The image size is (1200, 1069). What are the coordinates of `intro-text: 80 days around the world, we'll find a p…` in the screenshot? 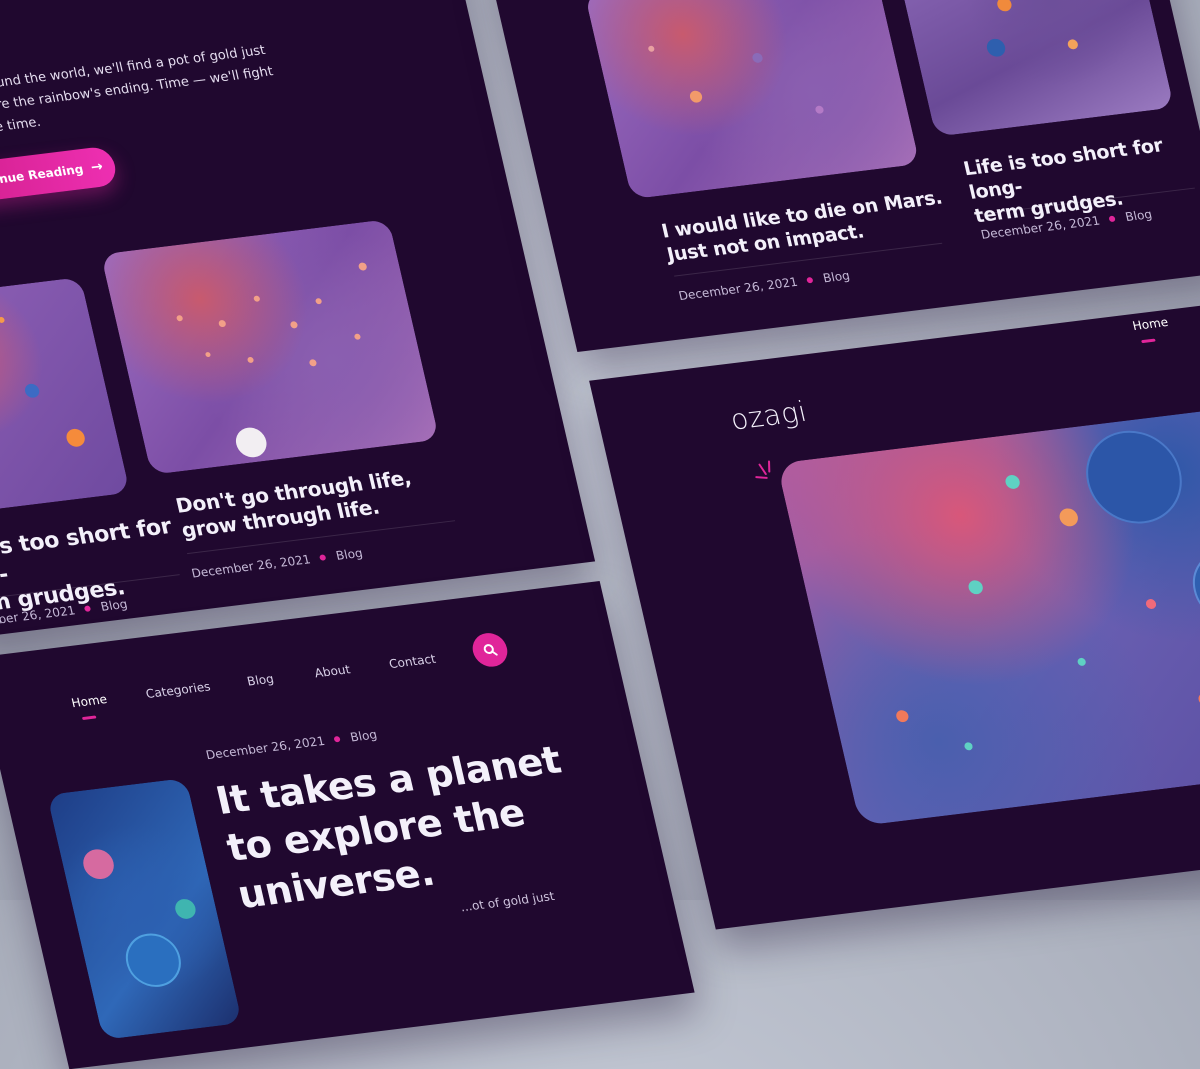 It's located at (137, 92).